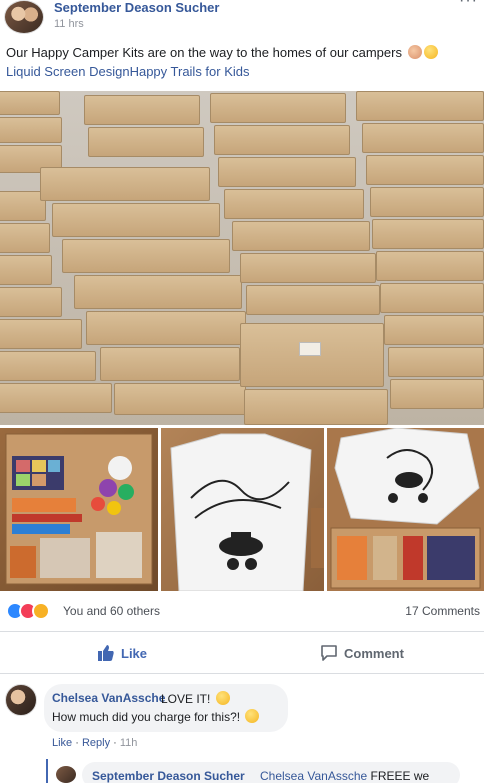 Image resolution: width=484 pixels, height=783 pixels. What do you see at coordinates (69, 24) in the screenshot?
I see `post-time: 11 hrs` at bounding box center [69, 24].